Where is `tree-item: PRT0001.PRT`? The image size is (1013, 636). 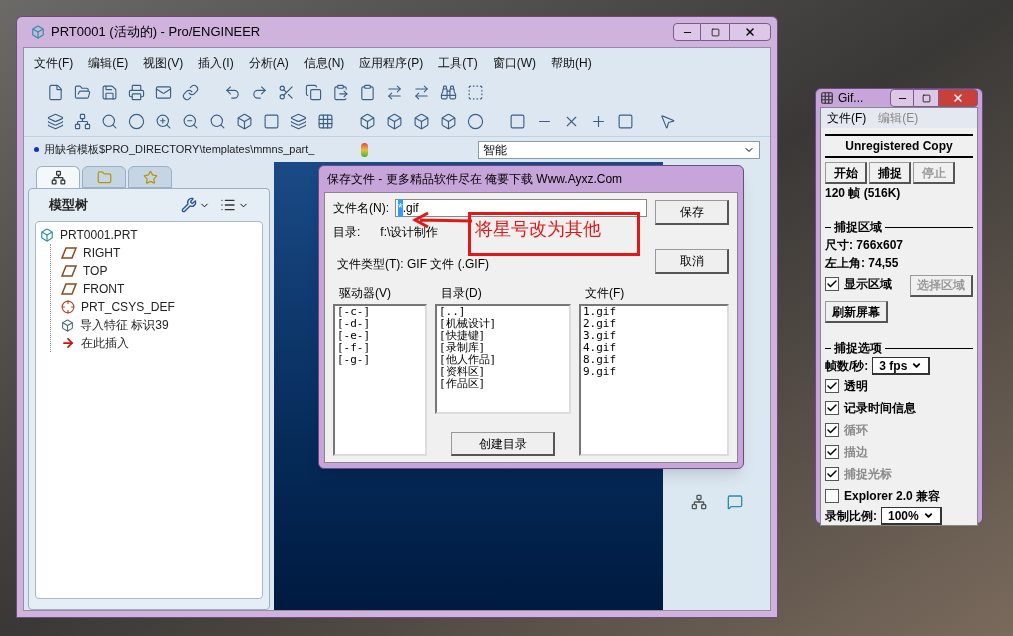 tree-item: PRT0001.PRT is located at coordinates (149, 235).